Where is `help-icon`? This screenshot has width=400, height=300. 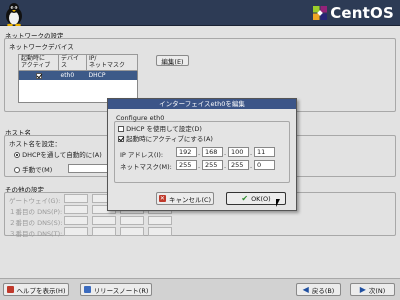 help-icon is located at coordinates (10, 289).